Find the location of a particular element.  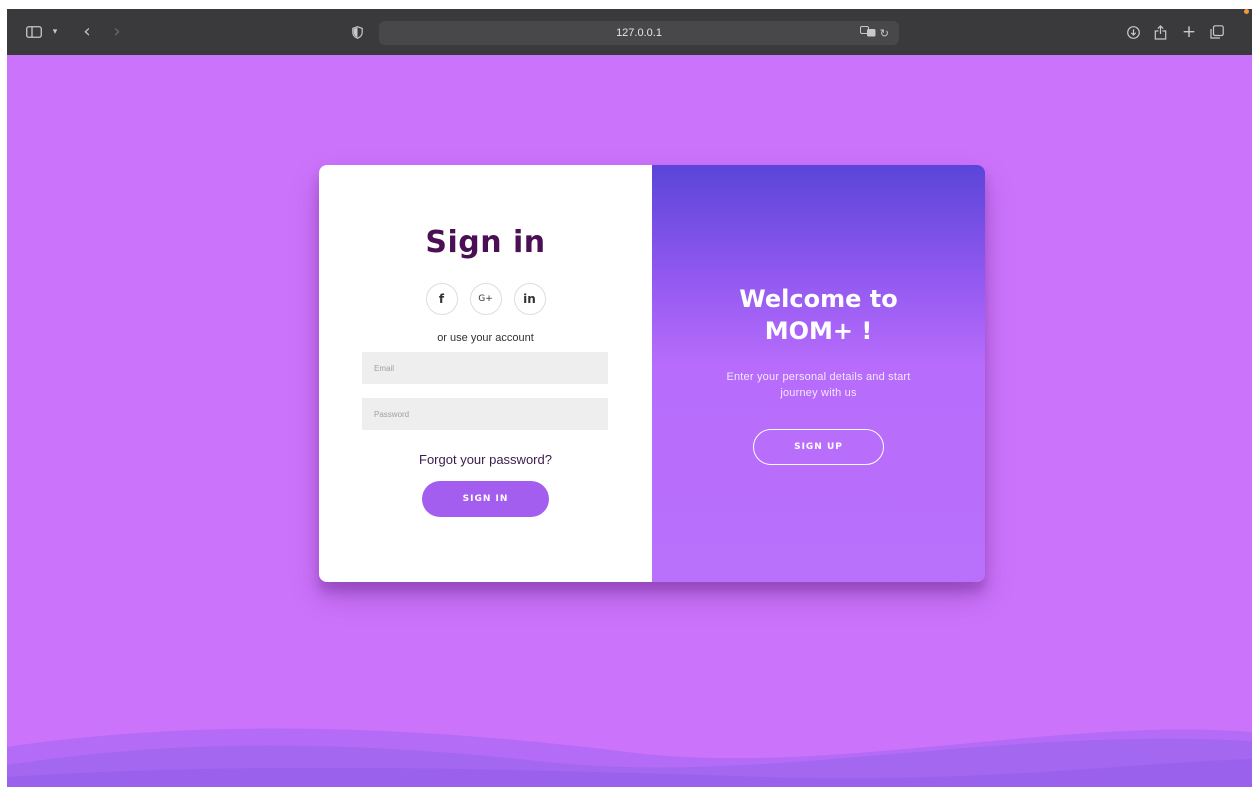

download-icon-glyph is located at coordinates (1133, 32).